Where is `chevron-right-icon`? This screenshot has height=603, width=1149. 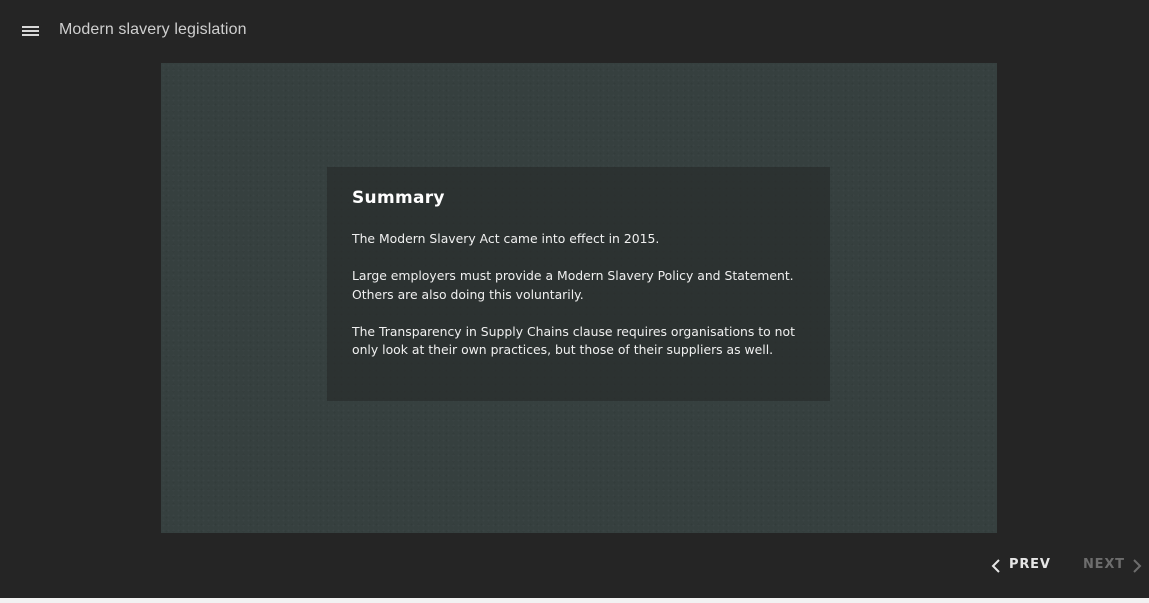 chevron-right-icon is located at coordinates (1137, 566).